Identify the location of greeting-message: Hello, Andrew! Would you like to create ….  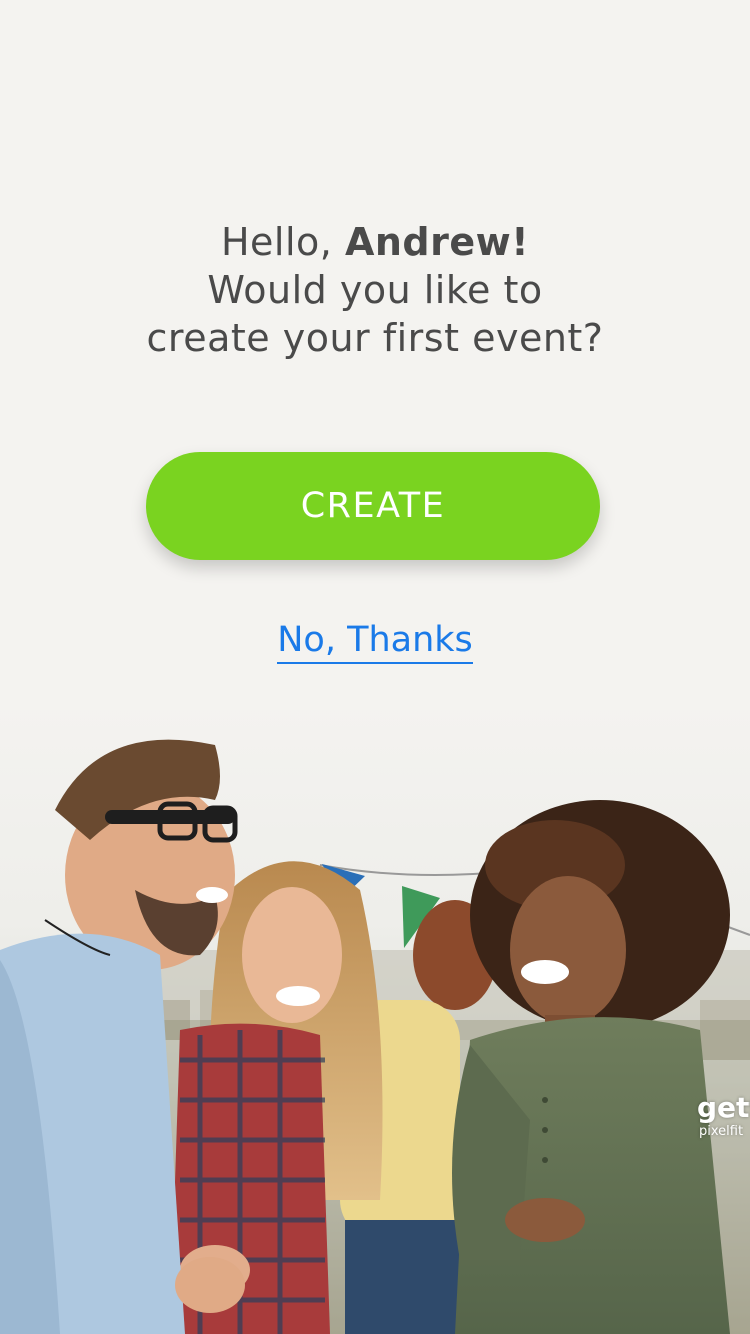
(375, 290).